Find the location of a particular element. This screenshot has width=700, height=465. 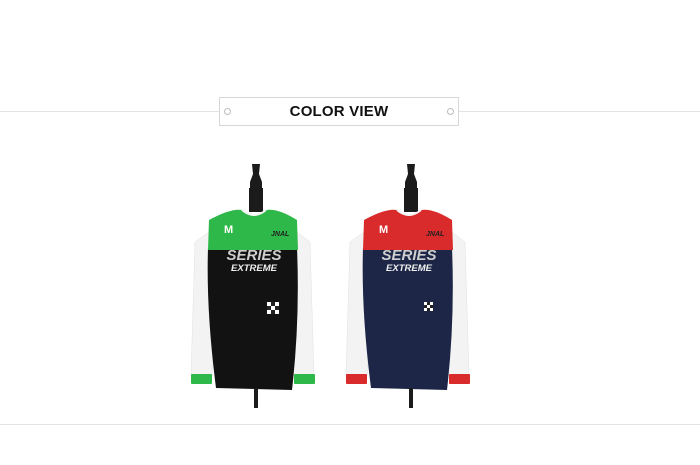

product-image-green-black: M JNAL SERIES EXTREME is located at coordinates (256, 285).